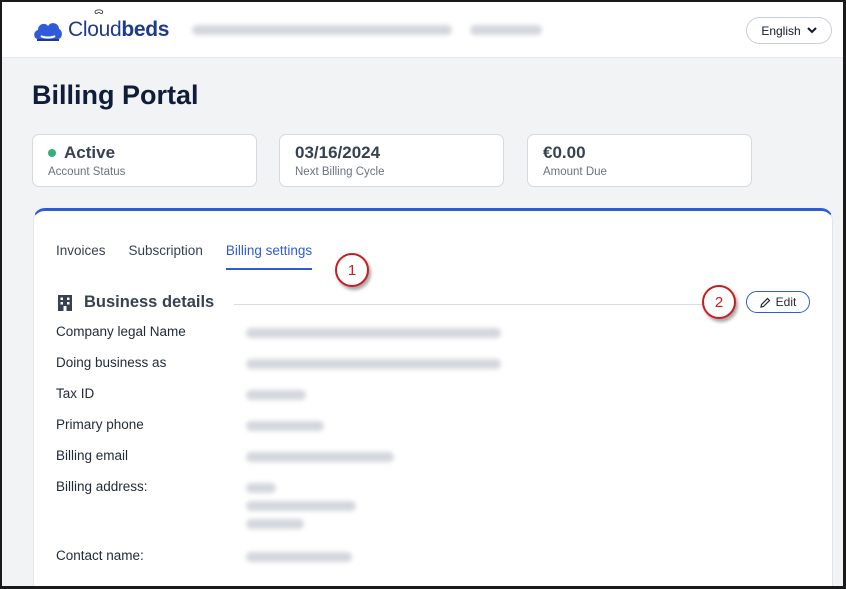 The height and width of the screenshot is (589, 846). What do you see at coordinates (99, 11) in the screenshot?
I see `cursor-mark: ᯅ` at bounding box center [99, 11].